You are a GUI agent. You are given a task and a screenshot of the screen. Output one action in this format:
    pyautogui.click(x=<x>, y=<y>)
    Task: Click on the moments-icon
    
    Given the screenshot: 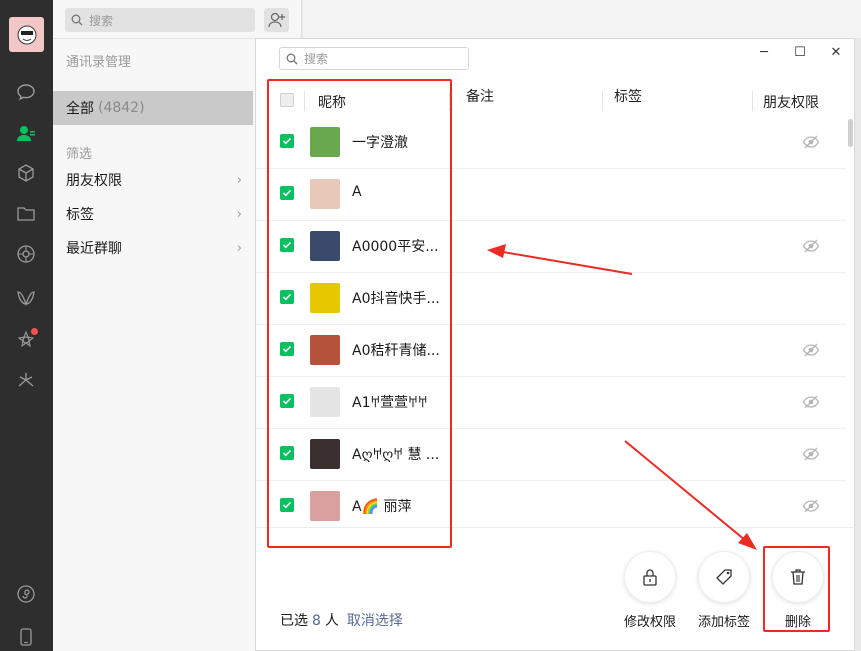 What is the action you would take?
    pyautogui.click(x=26, y=254)
    